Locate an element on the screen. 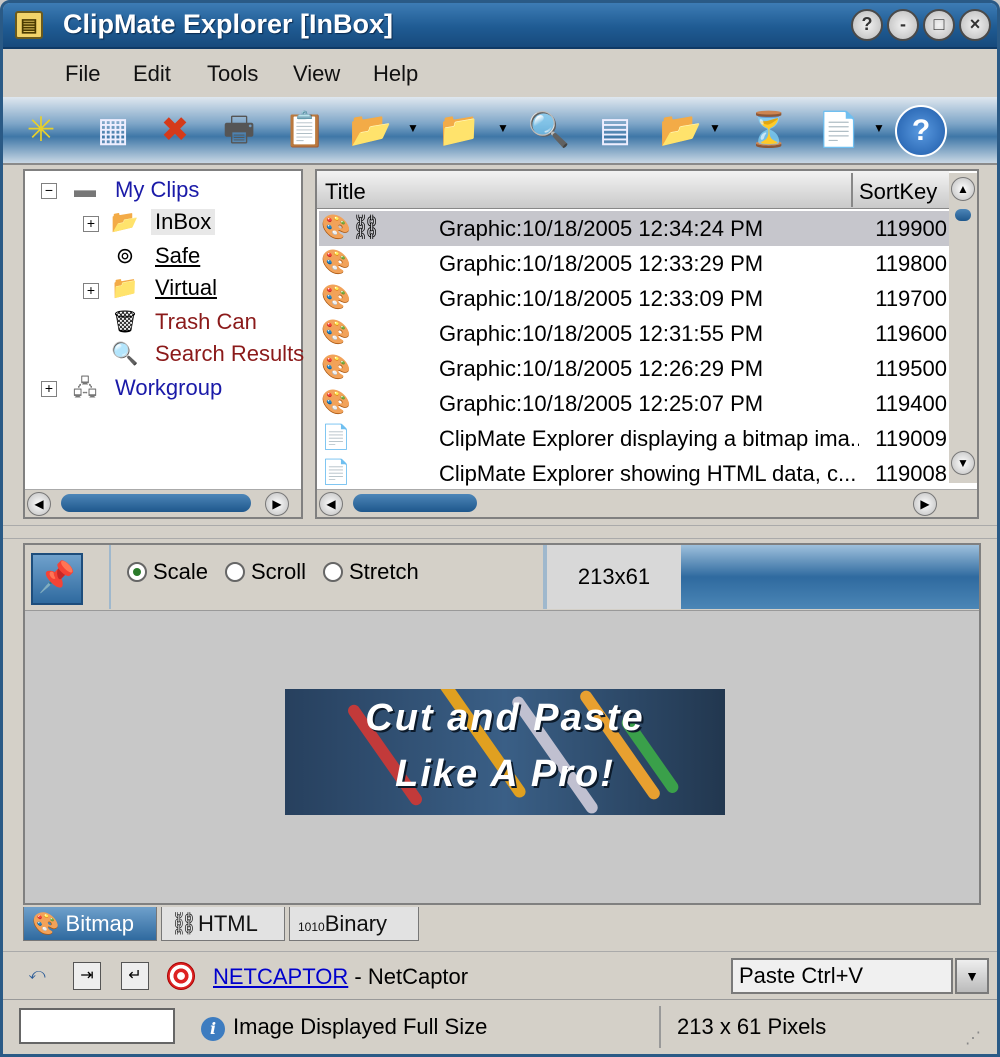  row-sortkey: 119500 is located at coordinates (911, 368).